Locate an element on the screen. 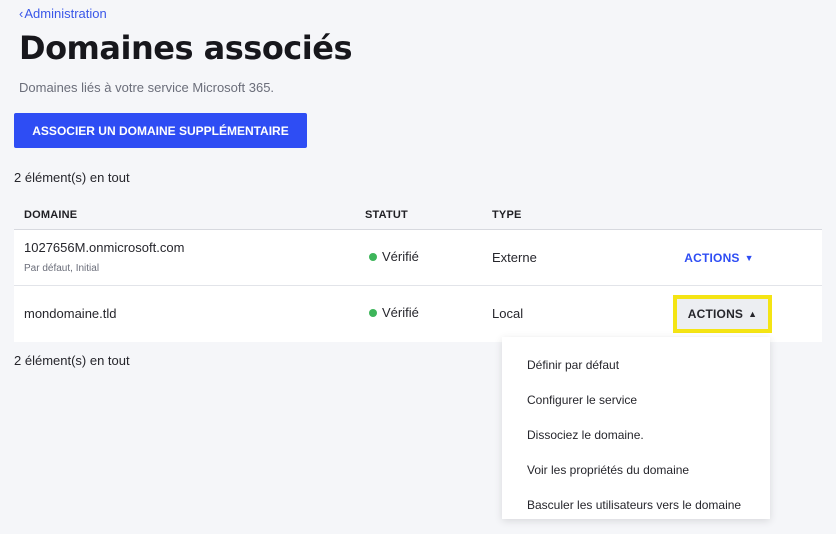 This screenshot has width=836, height=534. type-cell: Local is located at coordinates (508, 313).